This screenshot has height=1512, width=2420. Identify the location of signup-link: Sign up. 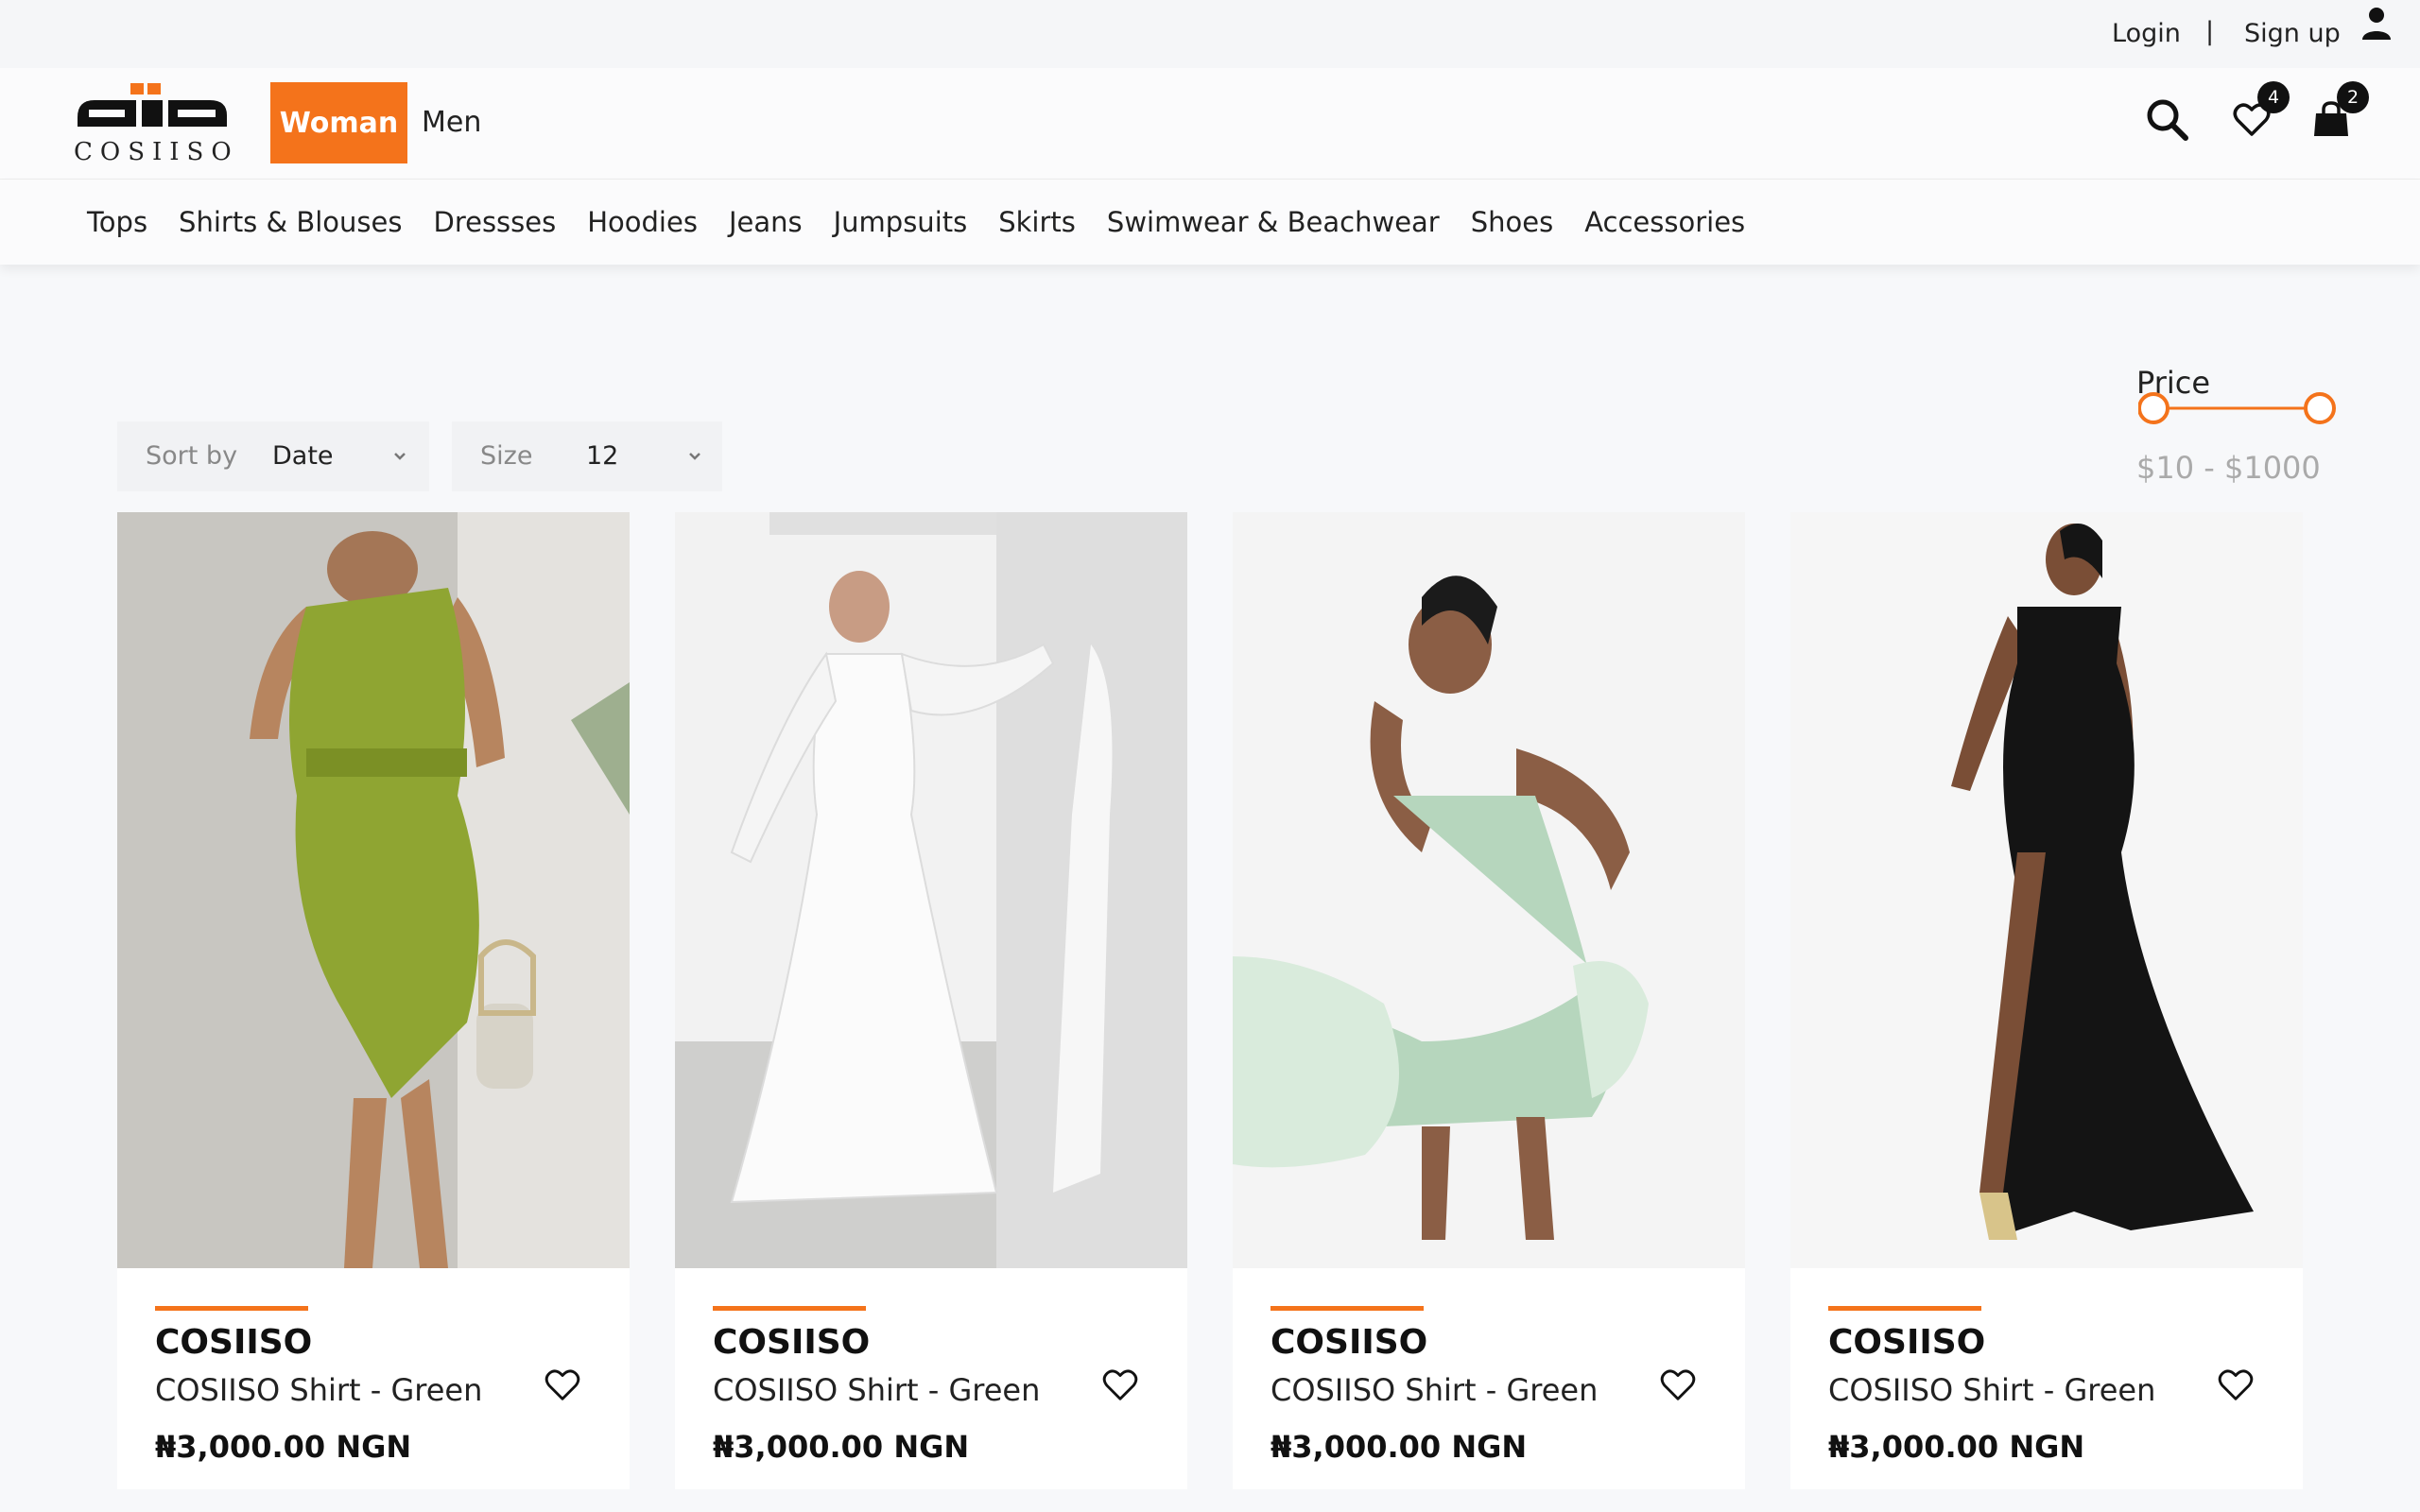
(2292, 33).